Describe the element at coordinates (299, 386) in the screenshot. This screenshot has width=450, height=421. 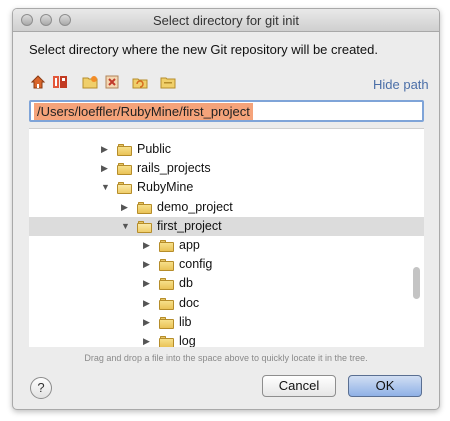
I see `cancel-button: Cancel` at that location.